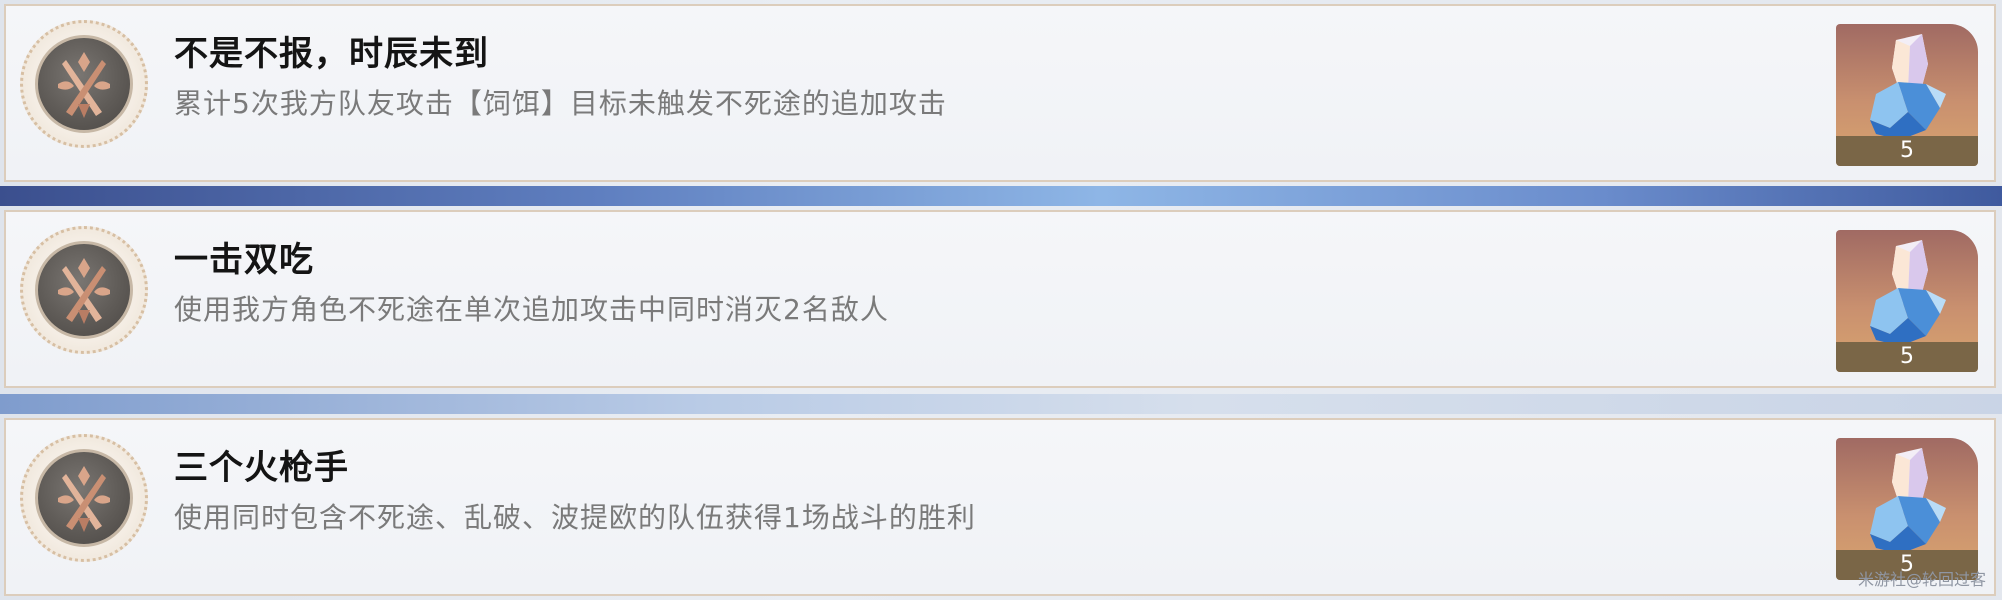  What do you see at coordinates (560, 103) in the screenshot?
I see `achievement-description: 累计5次我方队友攻击【饲饵】目标未触发不死途的追加攻击` at bounding box center [560, 103].